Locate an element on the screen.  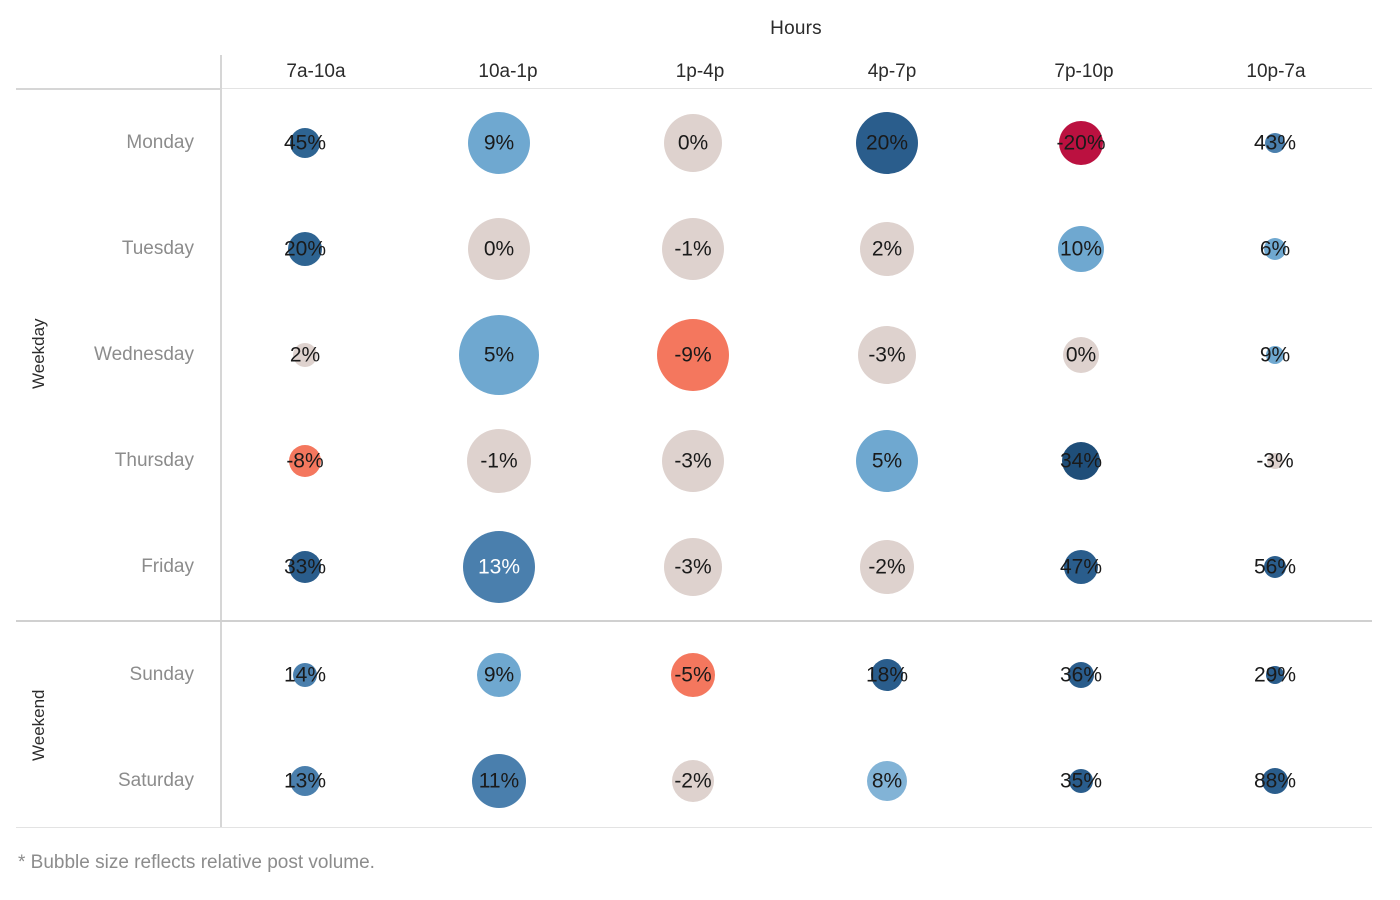
bubble-cell: 11% is located at coordinates (499, 781).